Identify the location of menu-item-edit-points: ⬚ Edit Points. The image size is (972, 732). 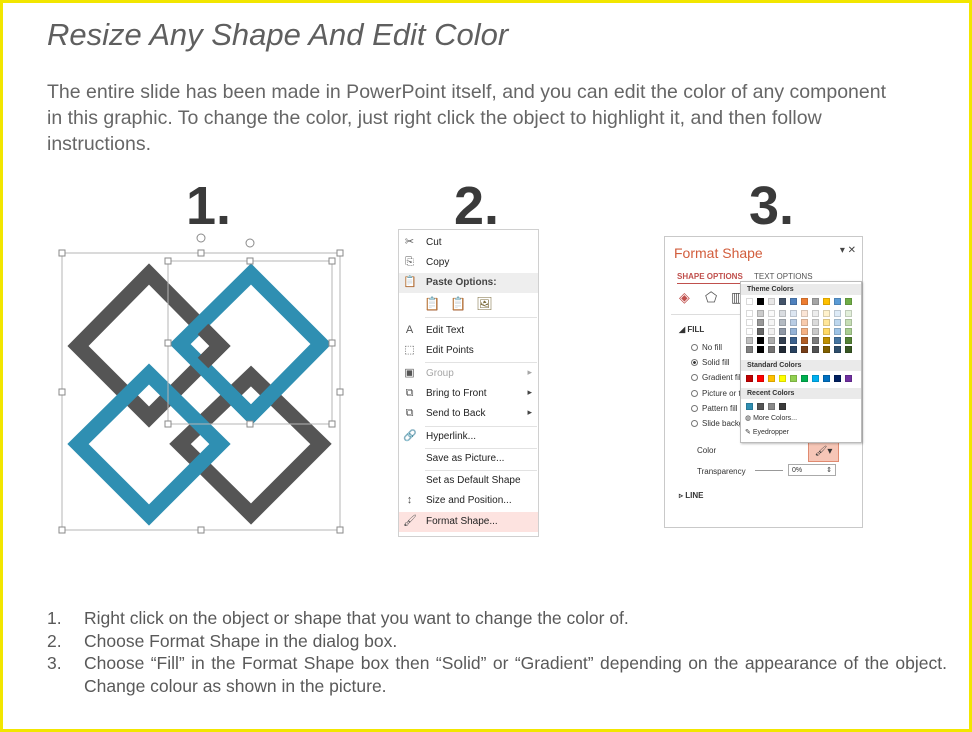
(468, 351).